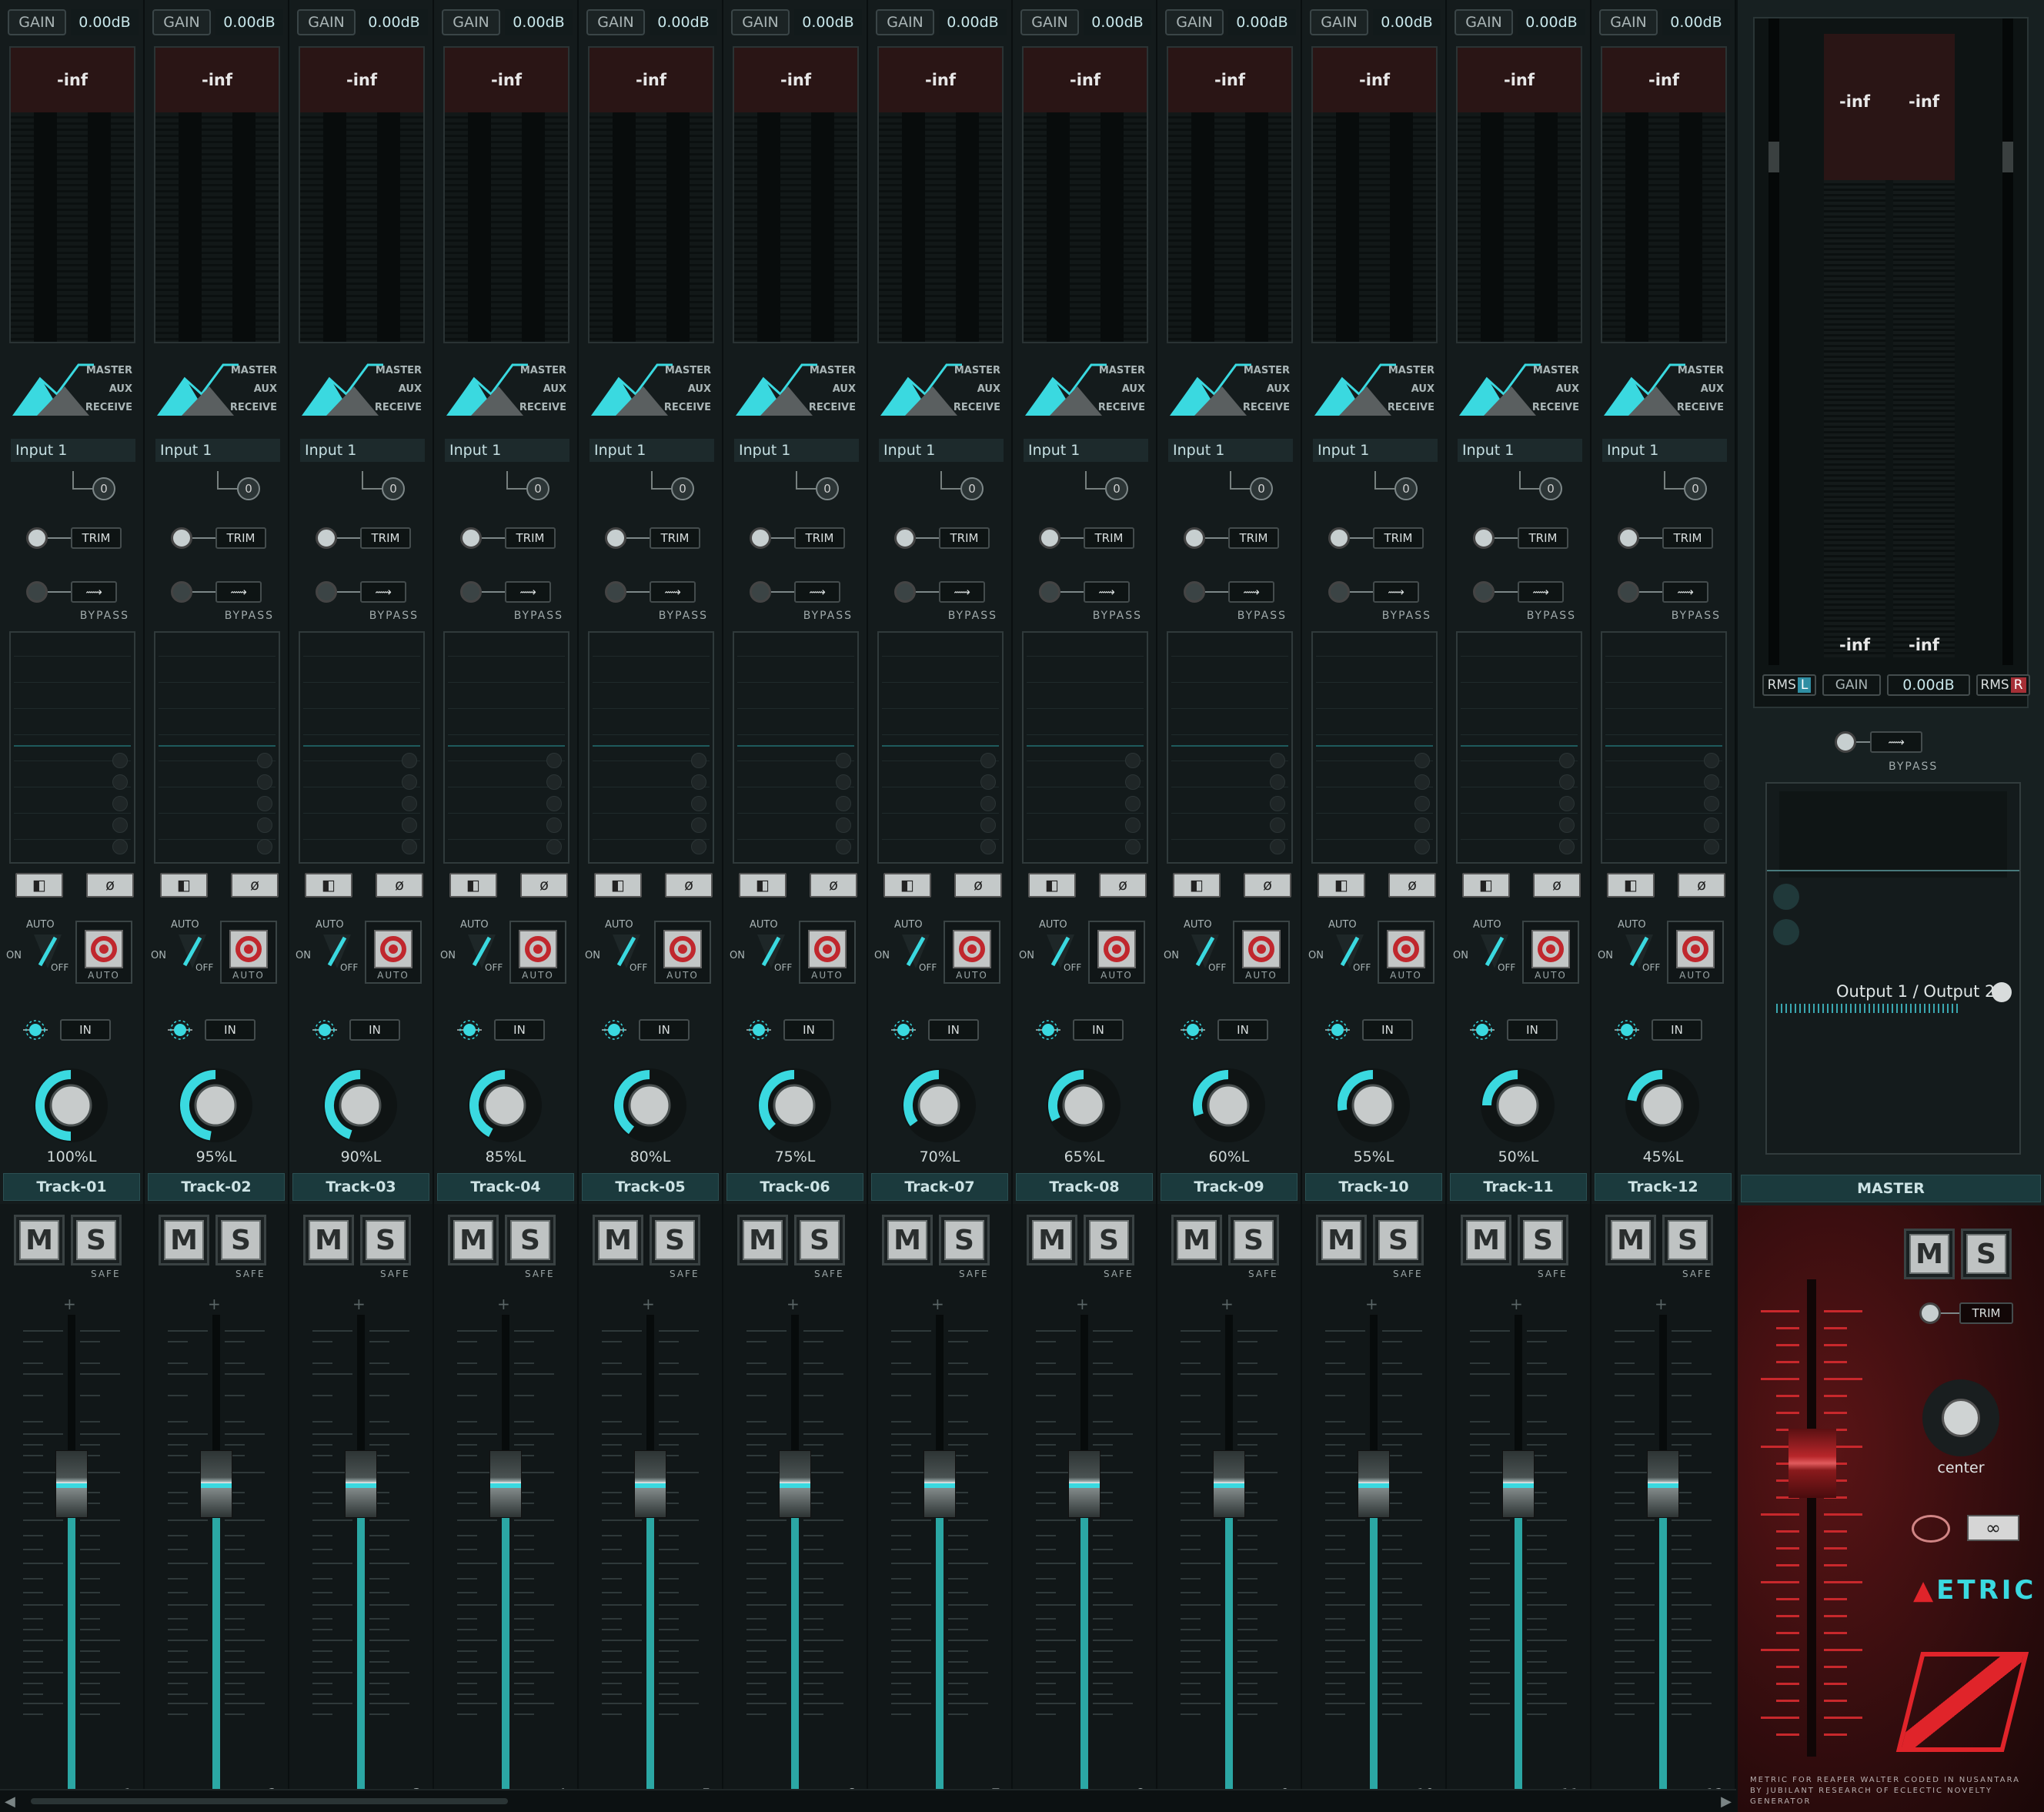 The width and height of the screenshot is (2044, 1812). Describe the element at coordinates (1789, 685) in the screenshot. I see `rms-left-button: RMS L` at that location.